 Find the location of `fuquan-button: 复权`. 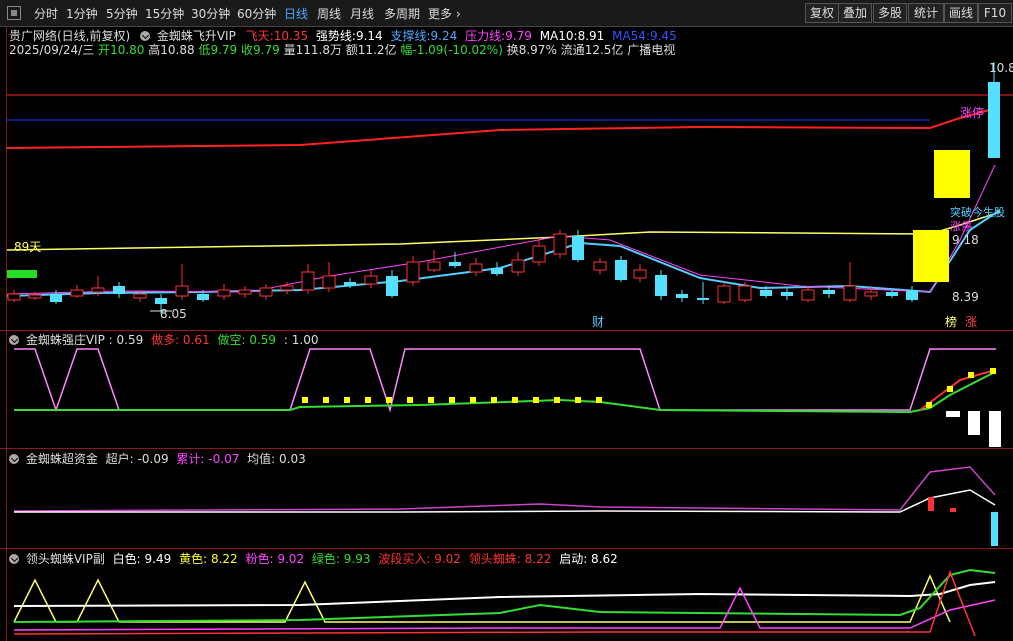

fuquan-button: 复权 is located at coordinates (822, 13).